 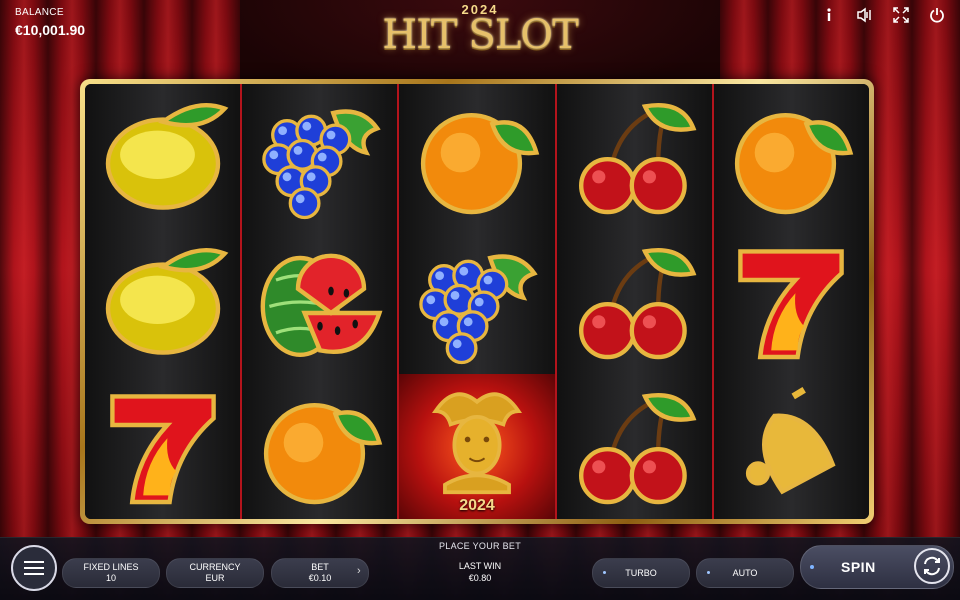 I want to click on last-win-value: €0.80, so click(x=480, y=578).